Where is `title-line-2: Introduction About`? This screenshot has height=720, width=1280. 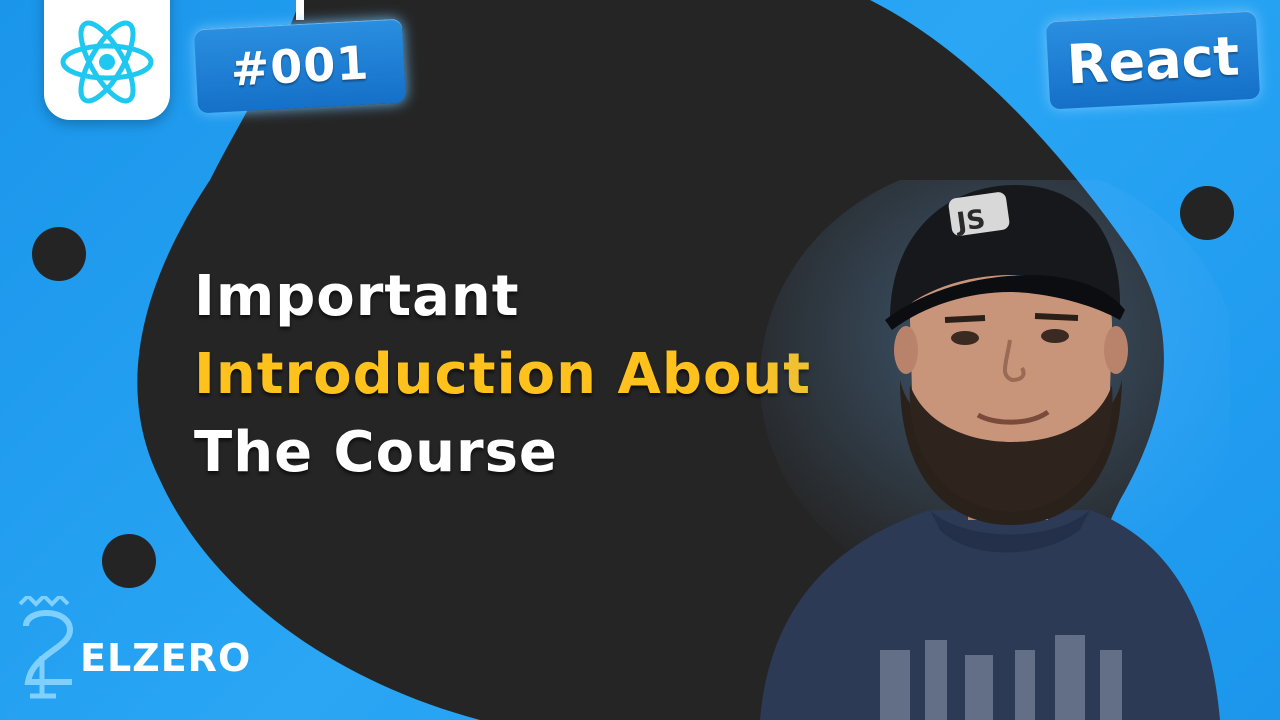
title-line-2: Introduction About is located at coordinates (503, 374).